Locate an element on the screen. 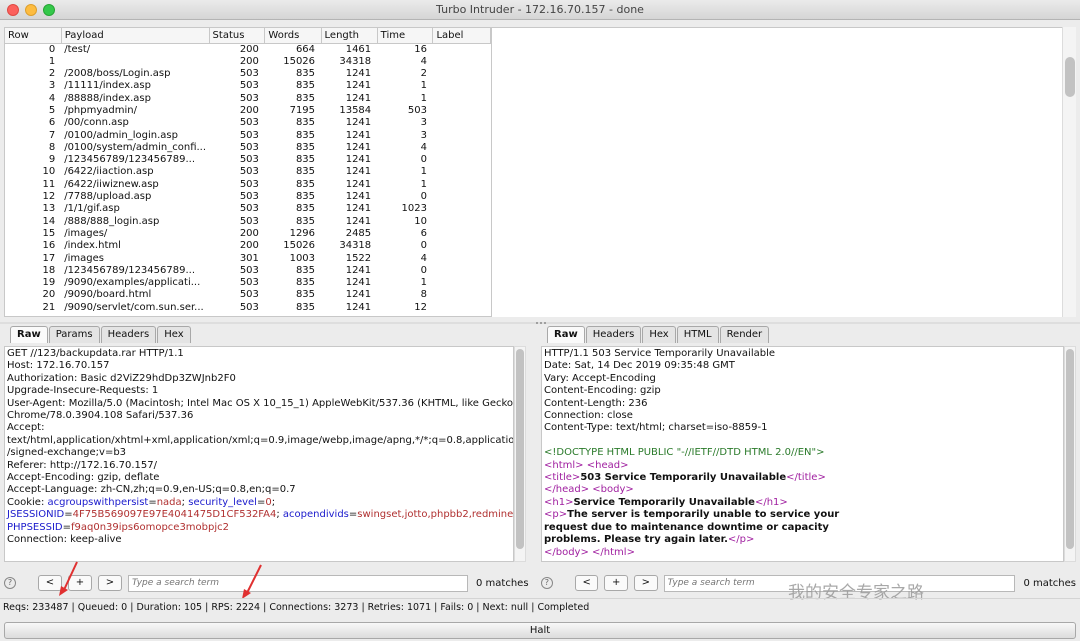 Image resolution: width=1080 pixels, height=641 pixels. request-search-input is located at coordinates (298, 583).